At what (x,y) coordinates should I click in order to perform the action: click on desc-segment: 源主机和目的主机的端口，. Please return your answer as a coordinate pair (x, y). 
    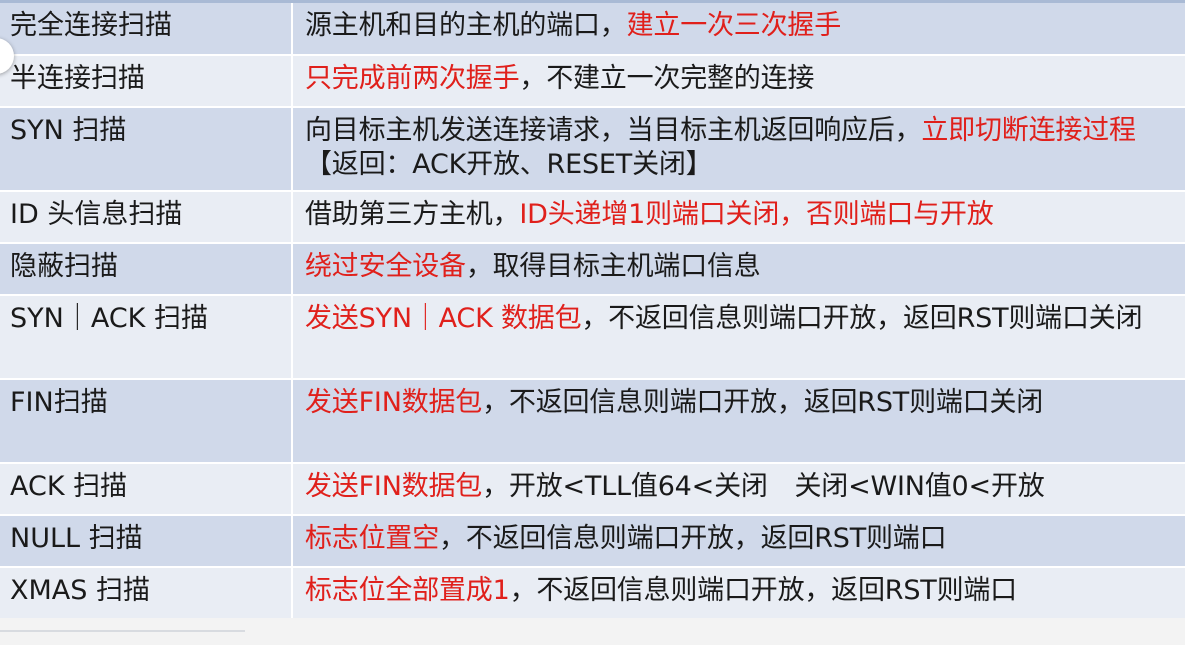
    Looking at the image, I should click on (466, 25).